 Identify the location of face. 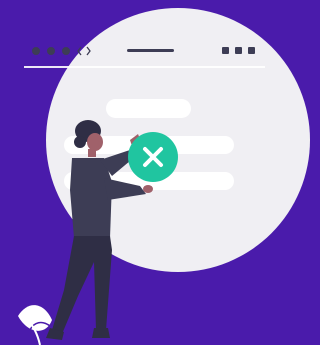
(95, 142).